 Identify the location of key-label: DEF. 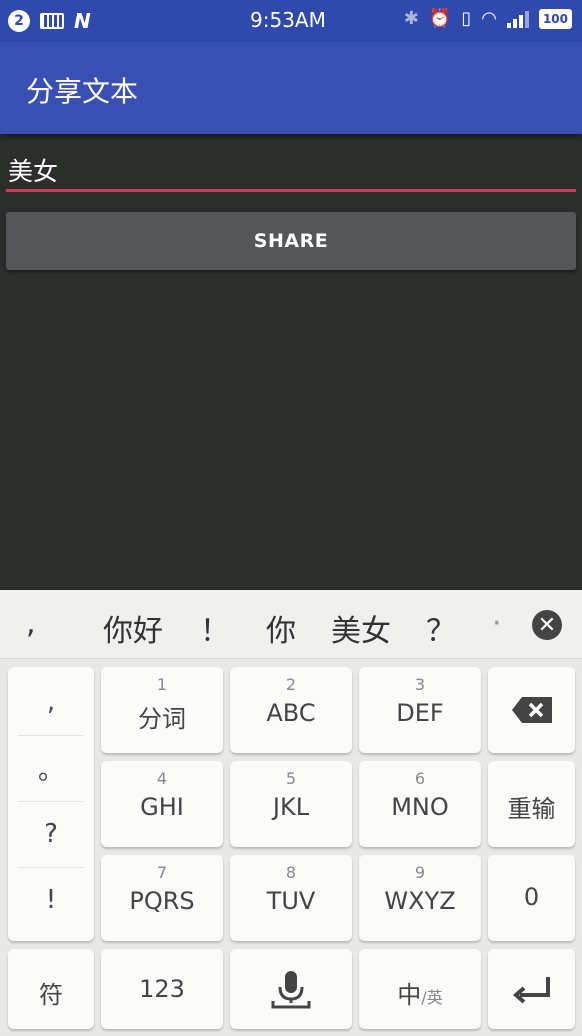
(420, 713).